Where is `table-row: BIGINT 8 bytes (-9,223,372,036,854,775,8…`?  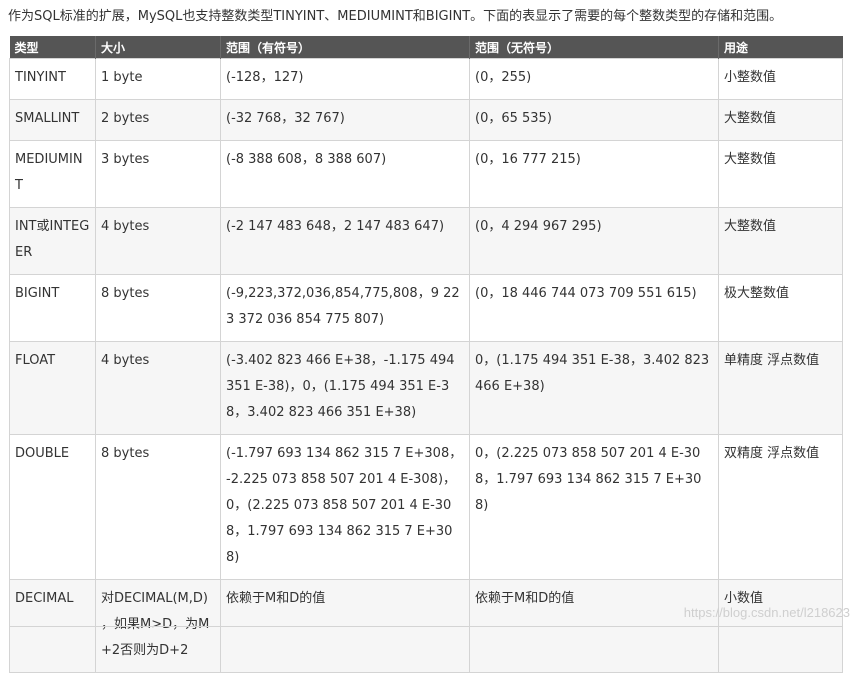 table-row: BIGINT 8 bytes (-9,223,372,036,854,775,8… is located at coordinates (426, 308).